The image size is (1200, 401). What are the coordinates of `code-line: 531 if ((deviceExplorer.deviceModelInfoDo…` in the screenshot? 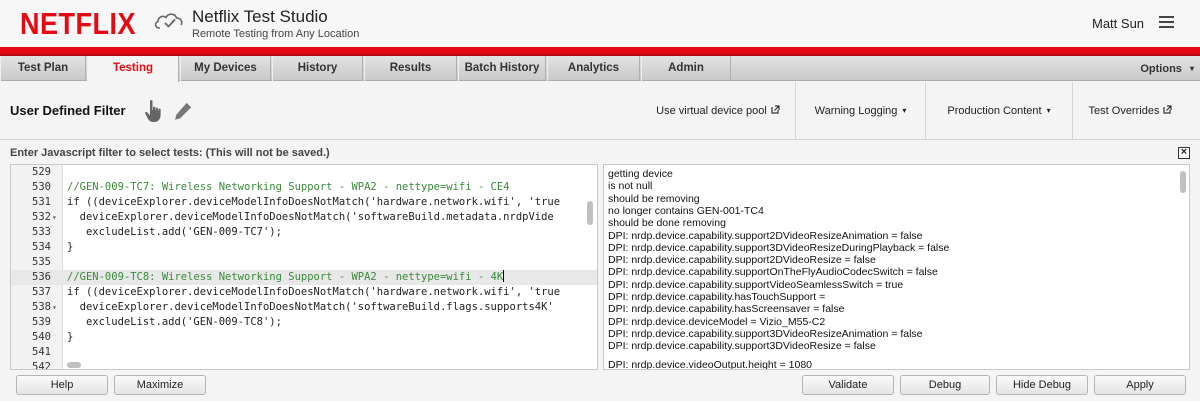 It's located at (304, 202).